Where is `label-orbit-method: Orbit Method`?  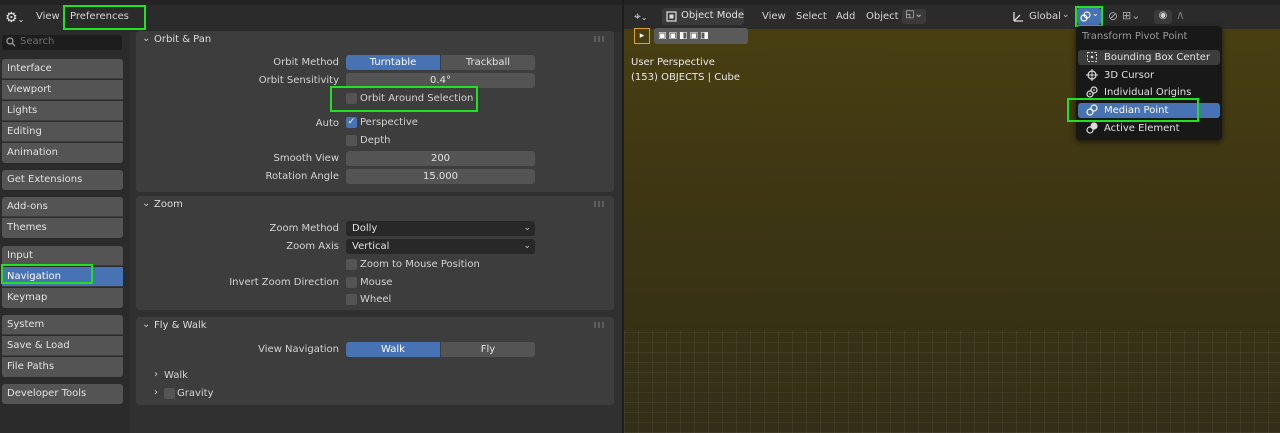 label-orbit-method: Orbit Method is located at coordinates (306, 62).